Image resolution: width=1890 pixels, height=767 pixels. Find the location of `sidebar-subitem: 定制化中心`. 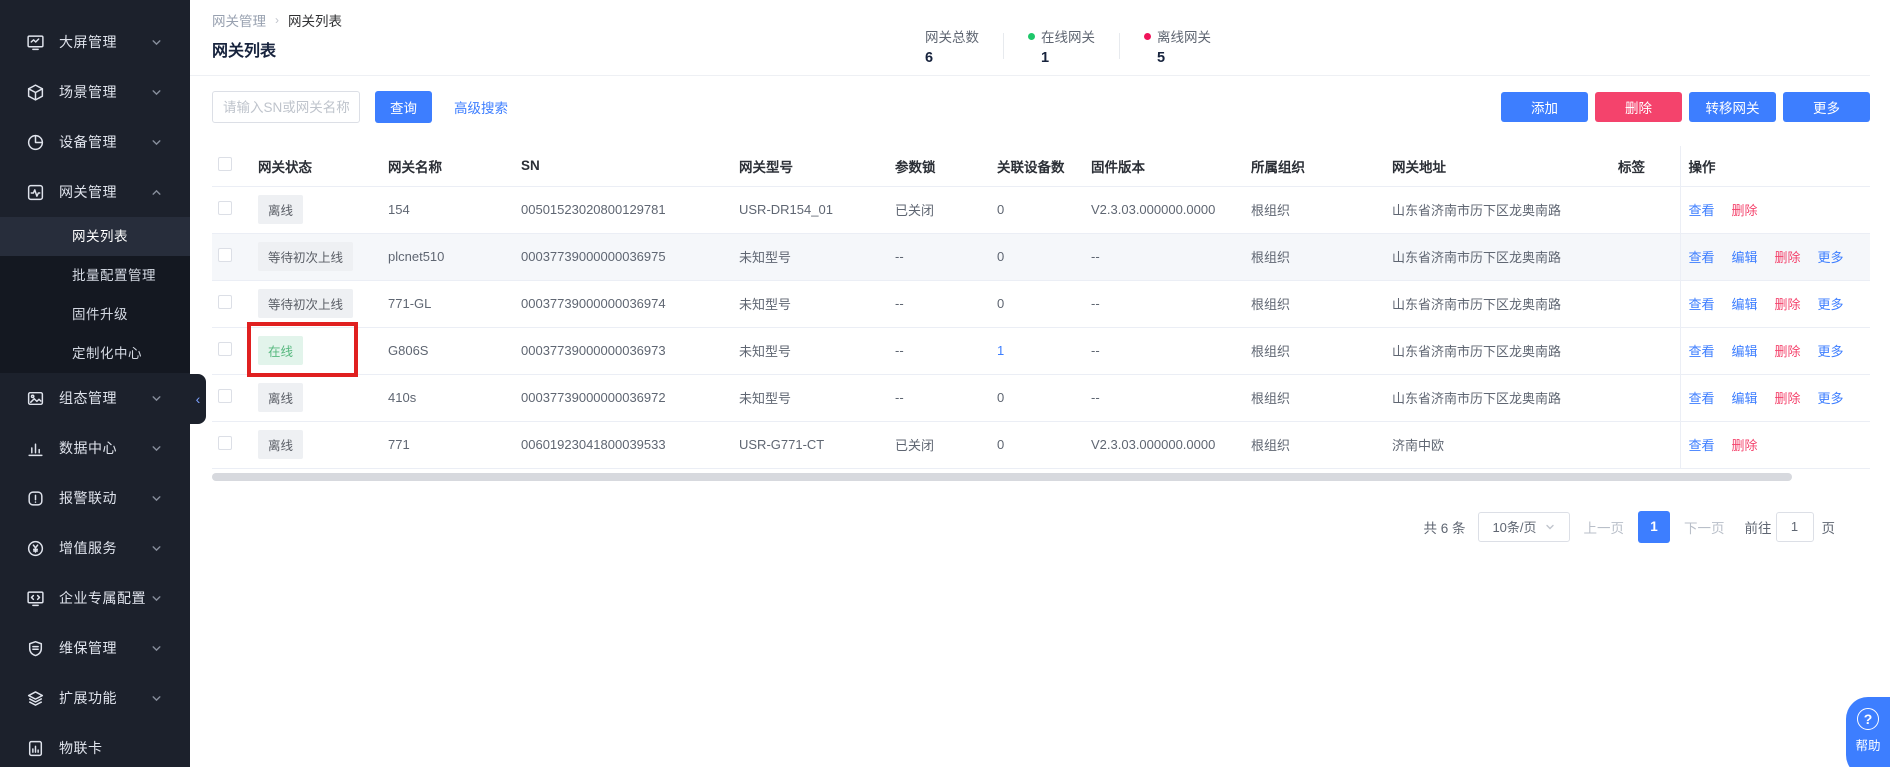

sidebar-subitem: 定制化中心 is located at coordinates (95, 353).